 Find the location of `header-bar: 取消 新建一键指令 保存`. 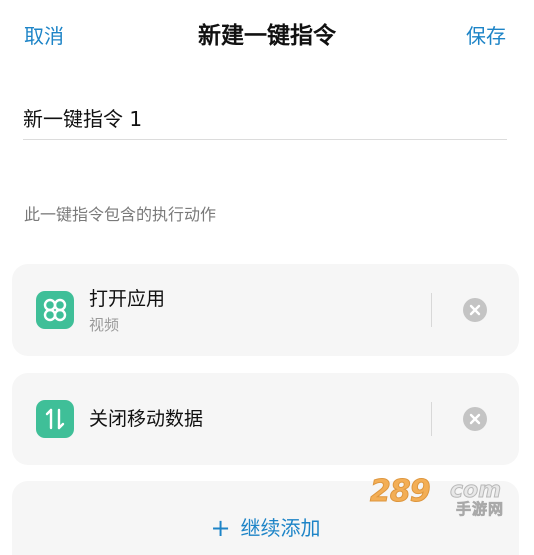

header-bar: 取消 新建一键指令 保存 is located at coordinates (267, 36).